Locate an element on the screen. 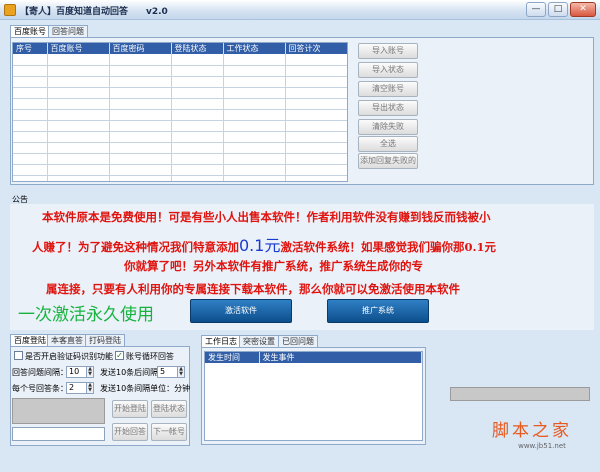  interval-value: 10 is located at coordinates (74, 371).